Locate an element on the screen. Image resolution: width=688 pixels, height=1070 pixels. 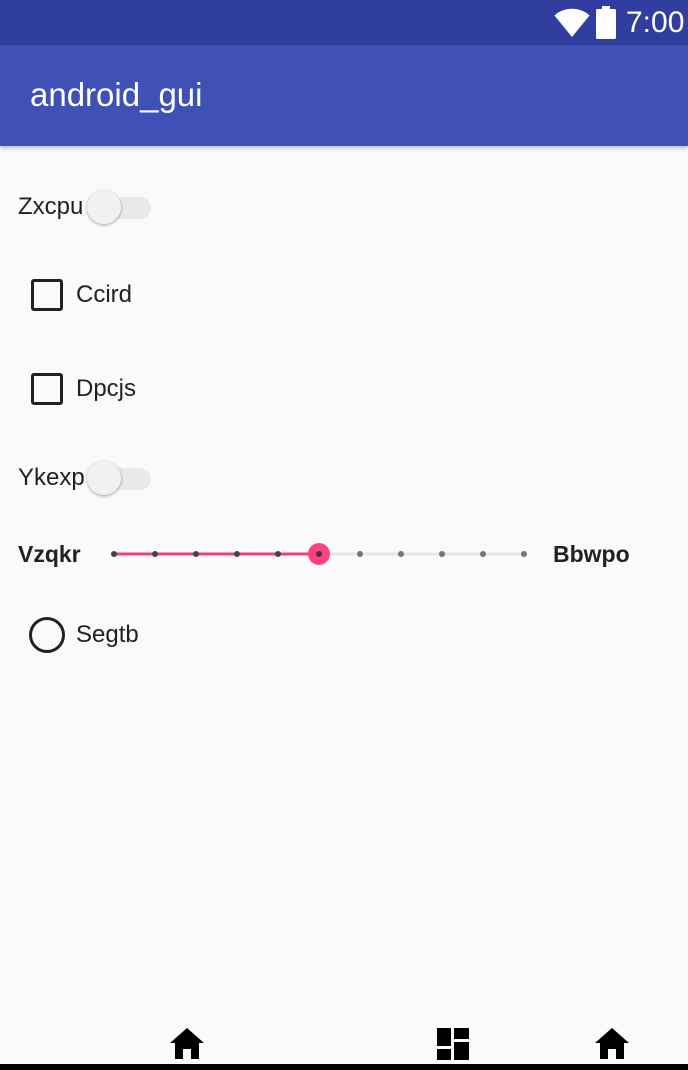
zxcpu-switch is located at coordinates (120, 207).